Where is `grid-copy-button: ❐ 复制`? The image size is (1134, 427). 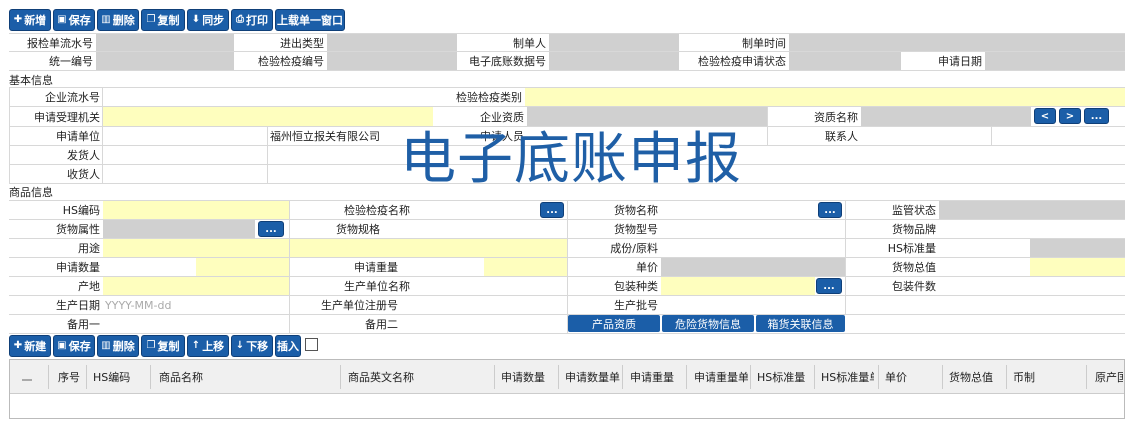 grid-copy-button: ❐ 复制 is located at coordinates (163, 346).